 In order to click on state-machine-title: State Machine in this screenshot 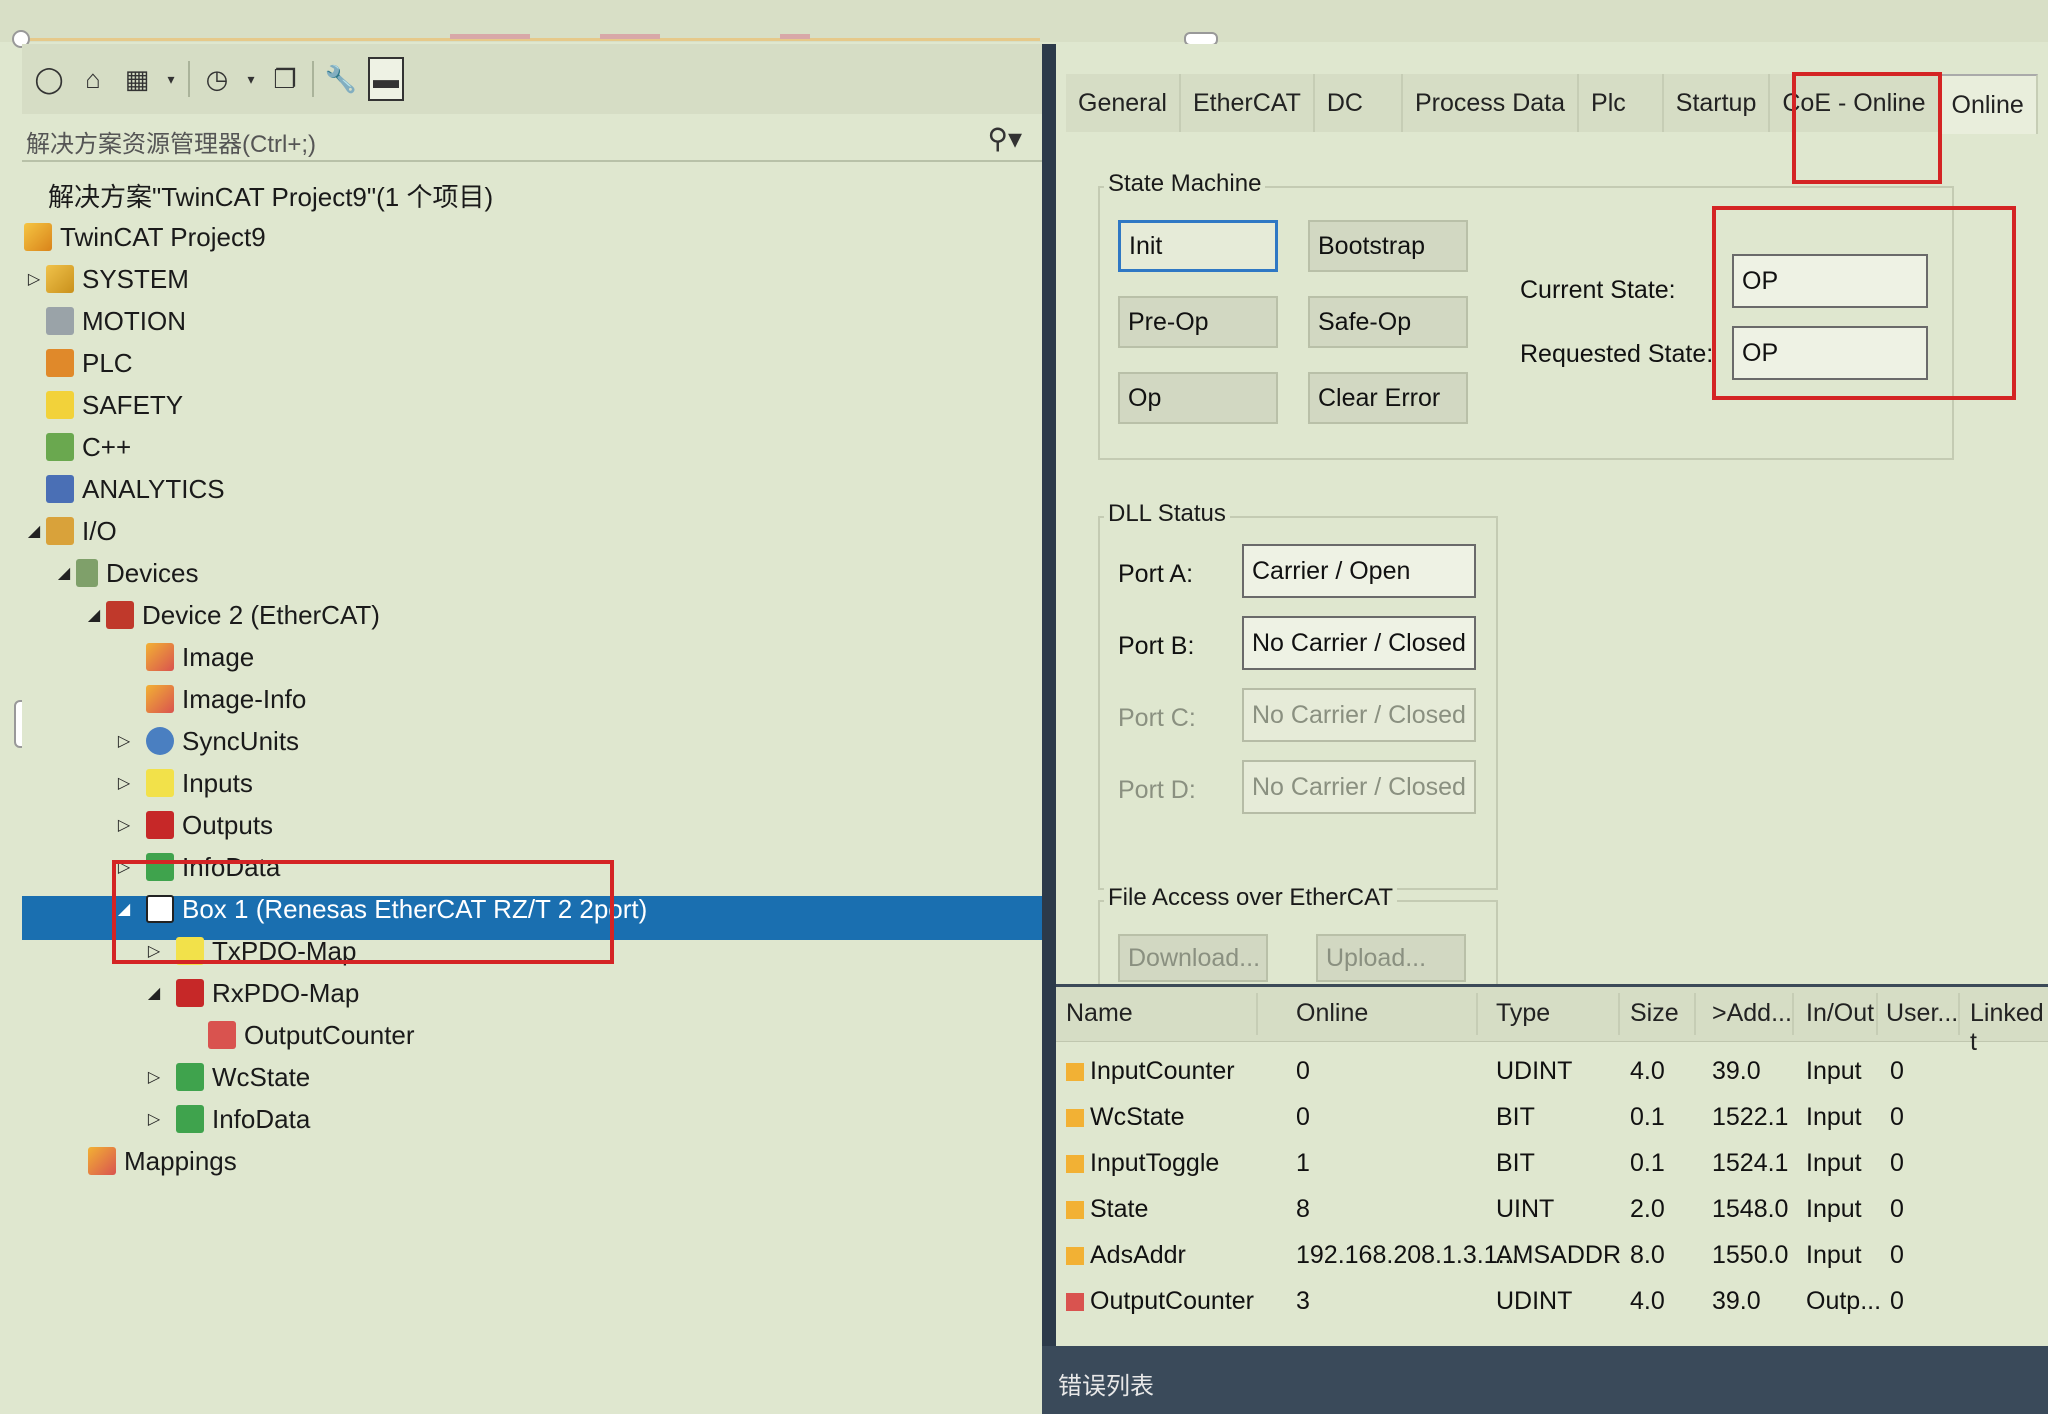, I will do `click(1185, 184)`.